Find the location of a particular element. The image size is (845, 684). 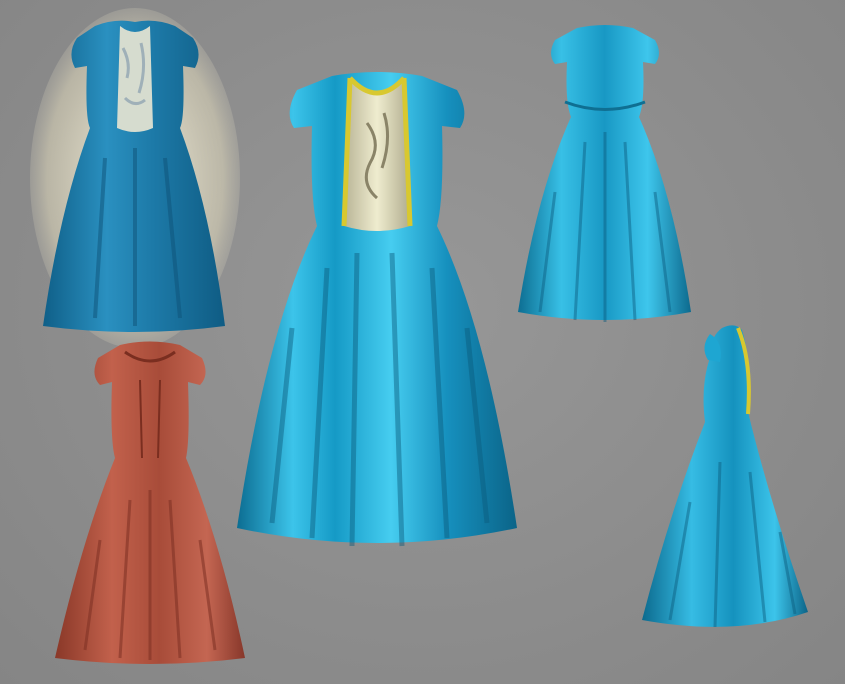

dress-back-view is located at coordinates (605, 173).